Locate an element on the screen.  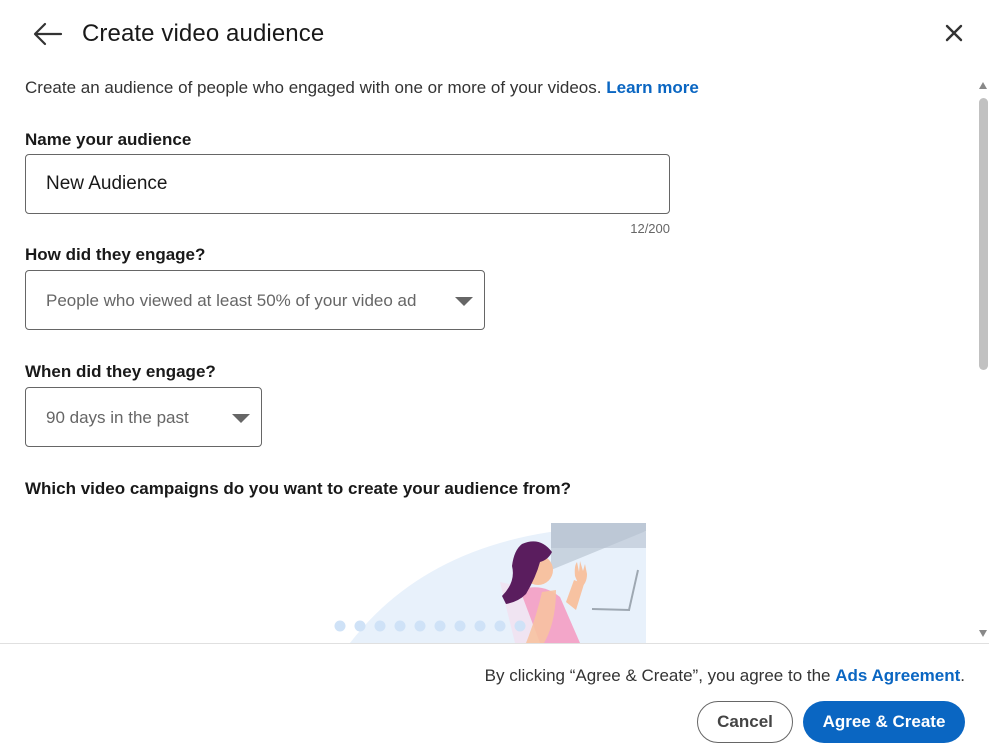
close-button is located at coordinates (954, 33).